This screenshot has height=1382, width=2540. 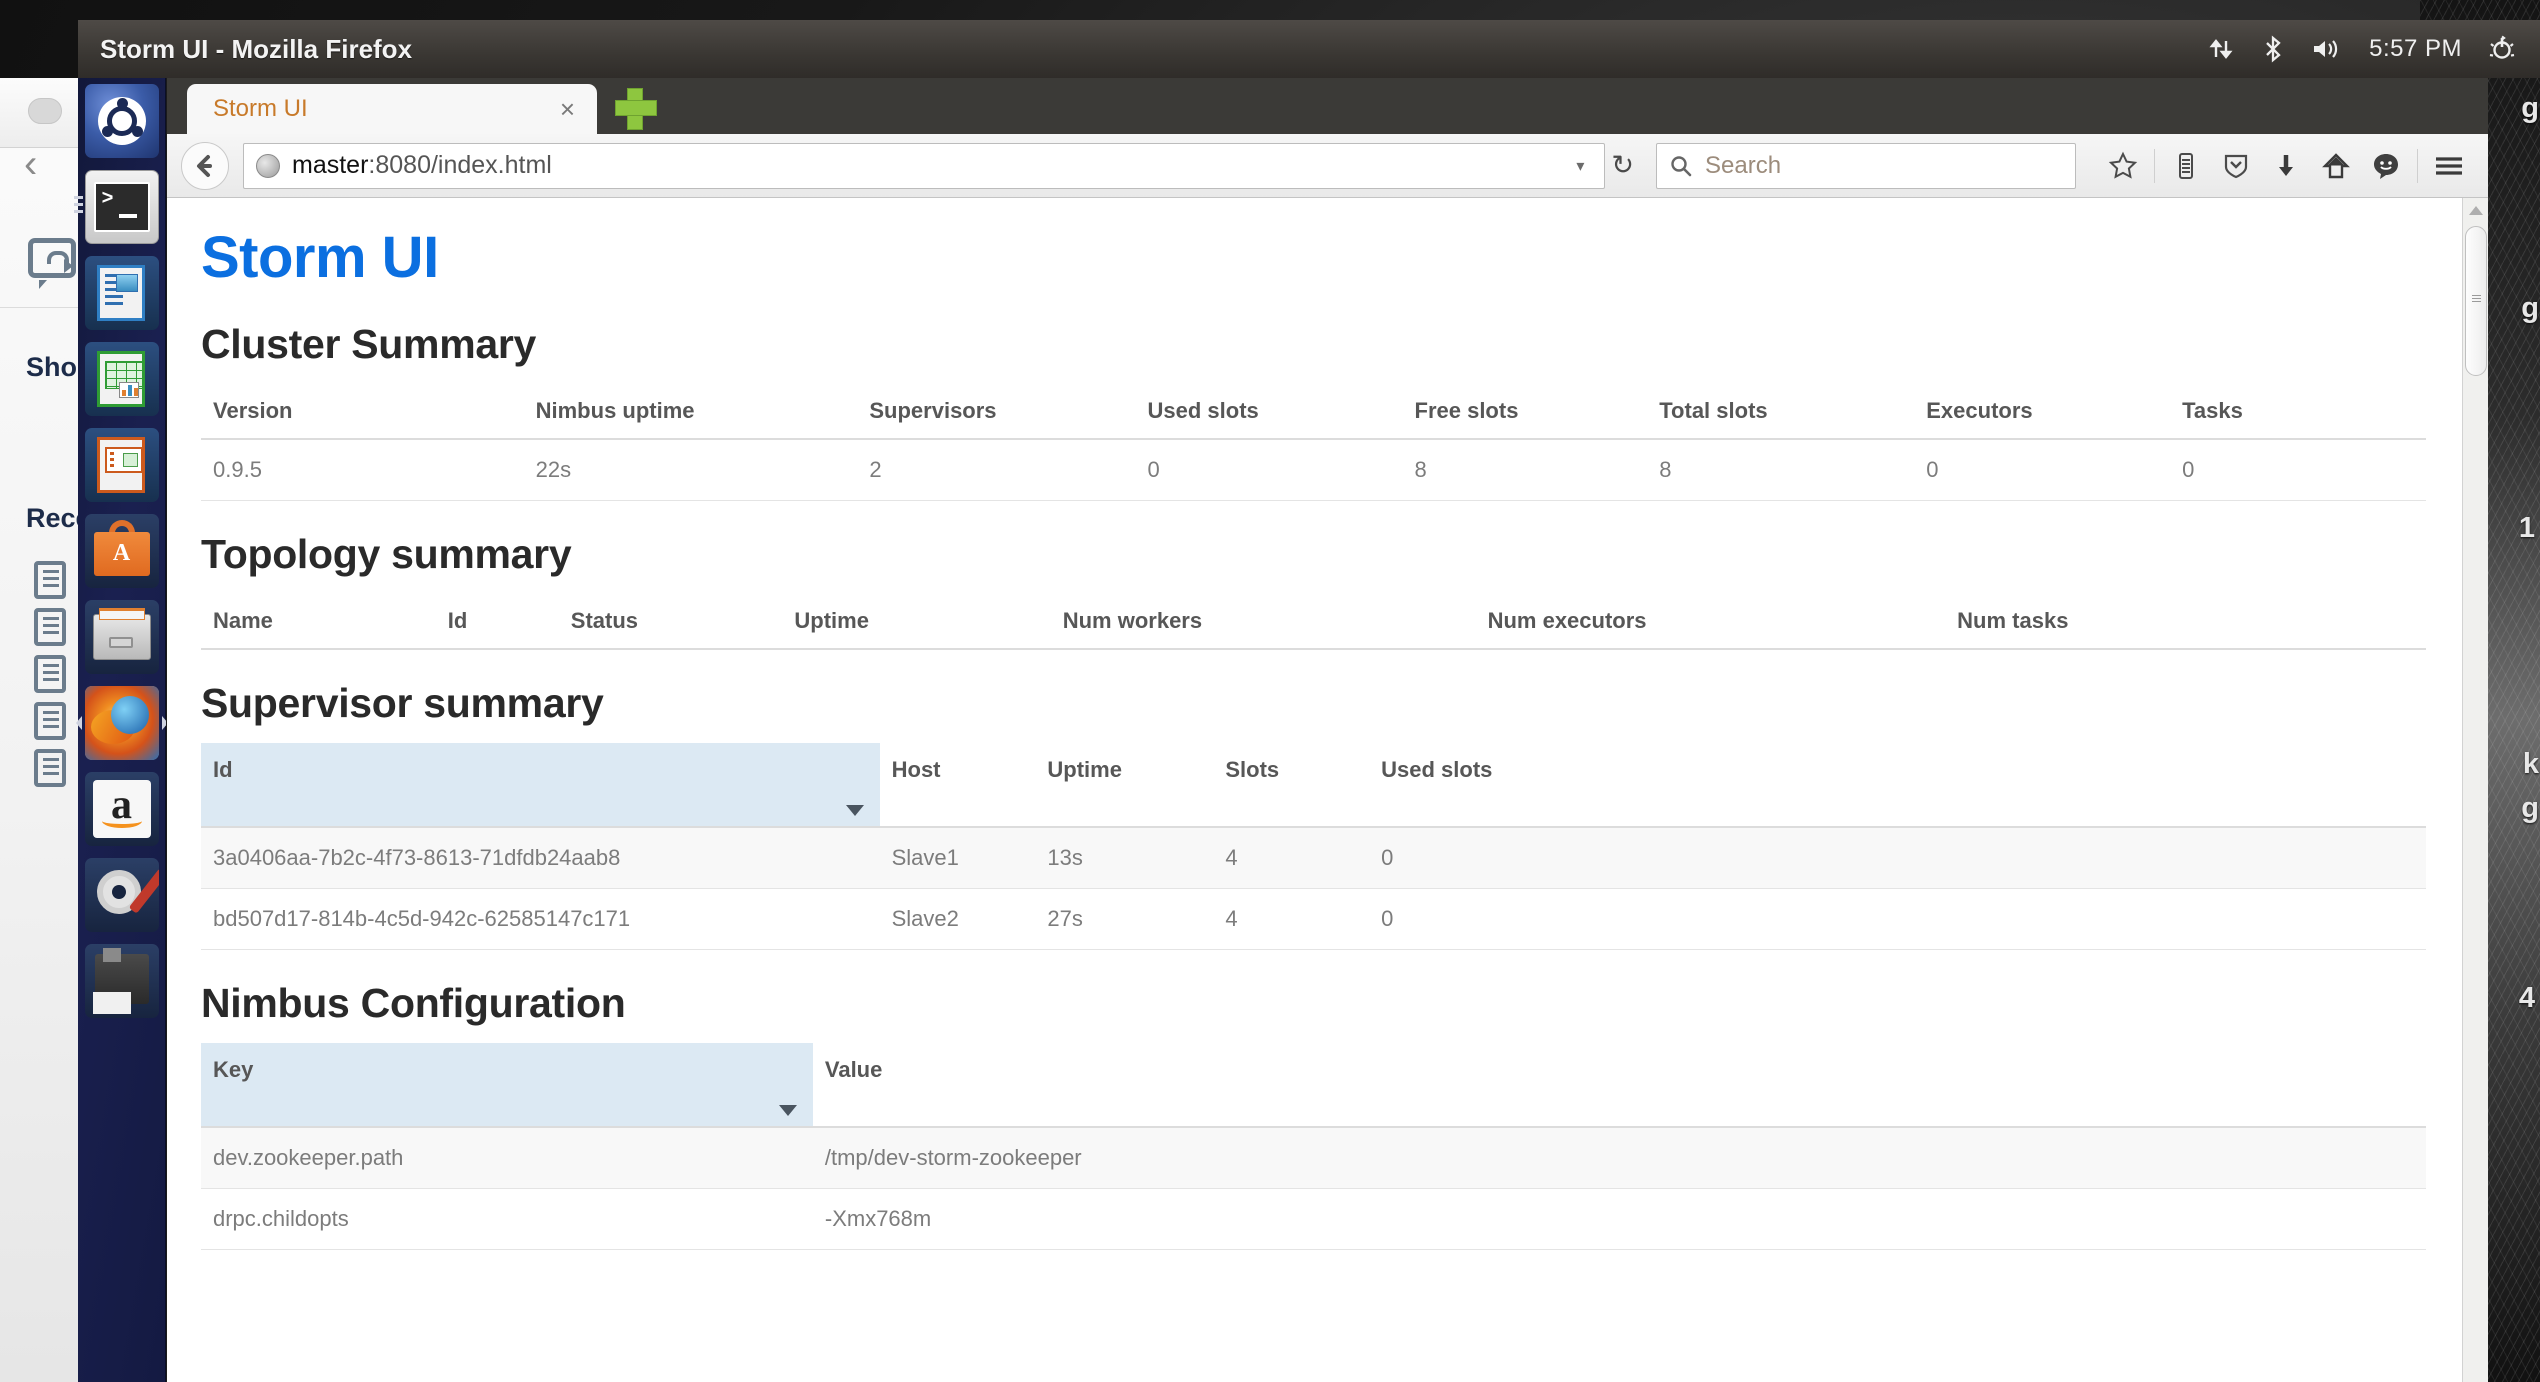 I want to click on column-header-key-sorted: Key, so click(x=507, y=1085).